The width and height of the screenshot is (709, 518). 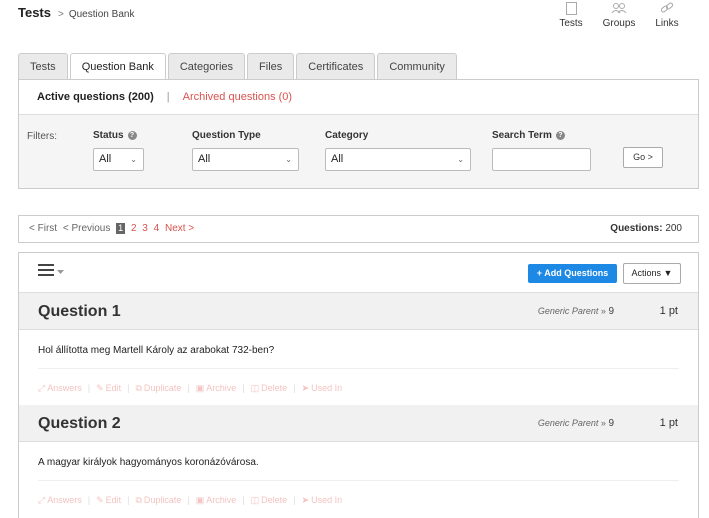 What do you see at coordinates (204, 159) in the screenshot?
I see `question-type-select-value: All` at bounding box center [204, 159].